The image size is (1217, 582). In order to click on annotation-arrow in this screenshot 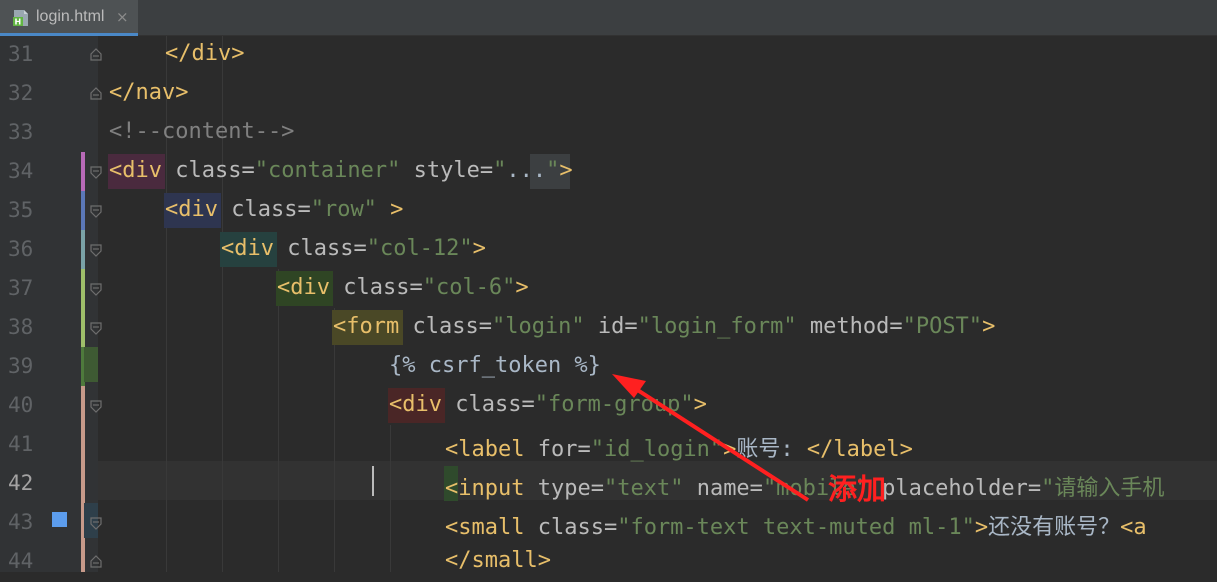, I will do `click(711, 438)`.